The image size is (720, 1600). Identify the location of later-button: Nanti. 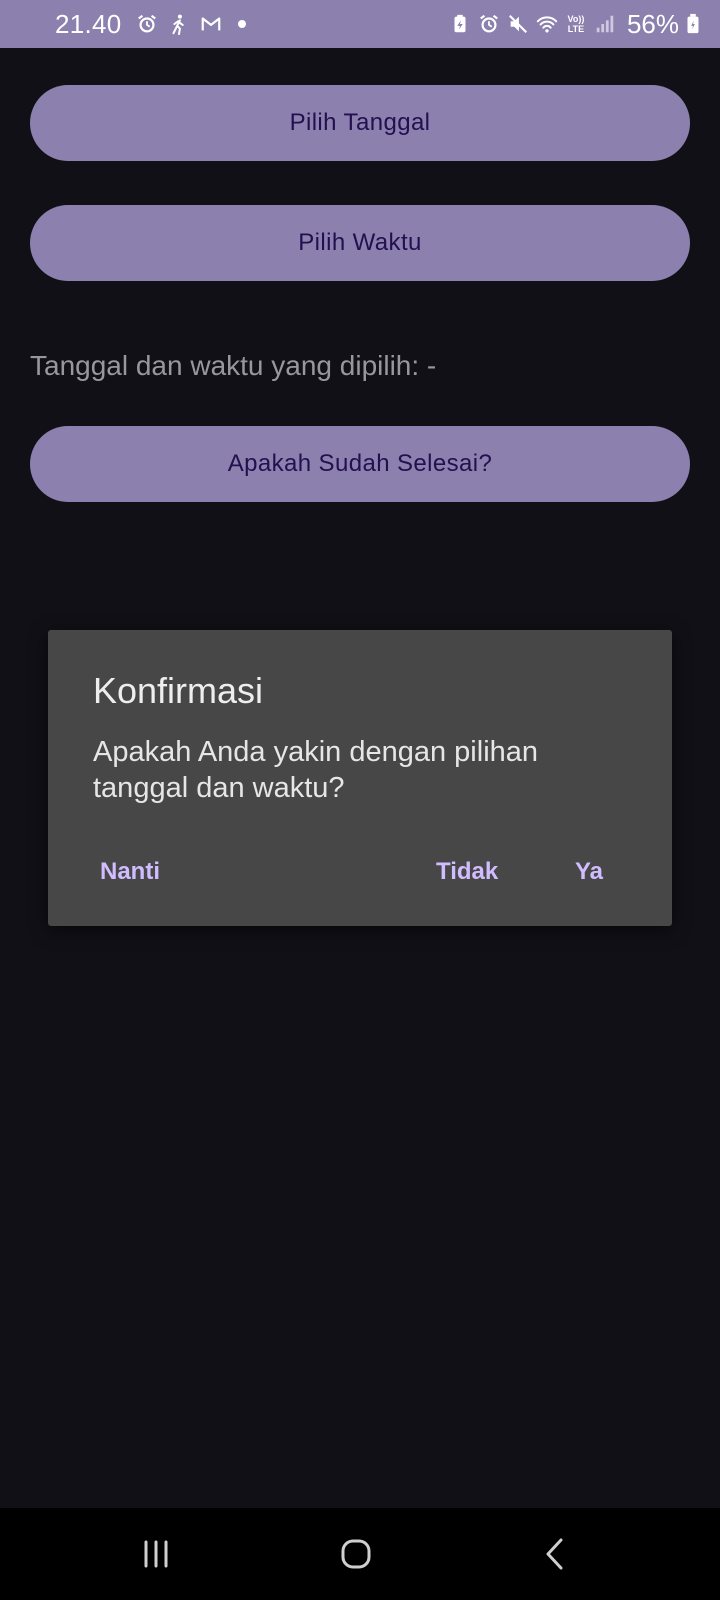
(130, 872).